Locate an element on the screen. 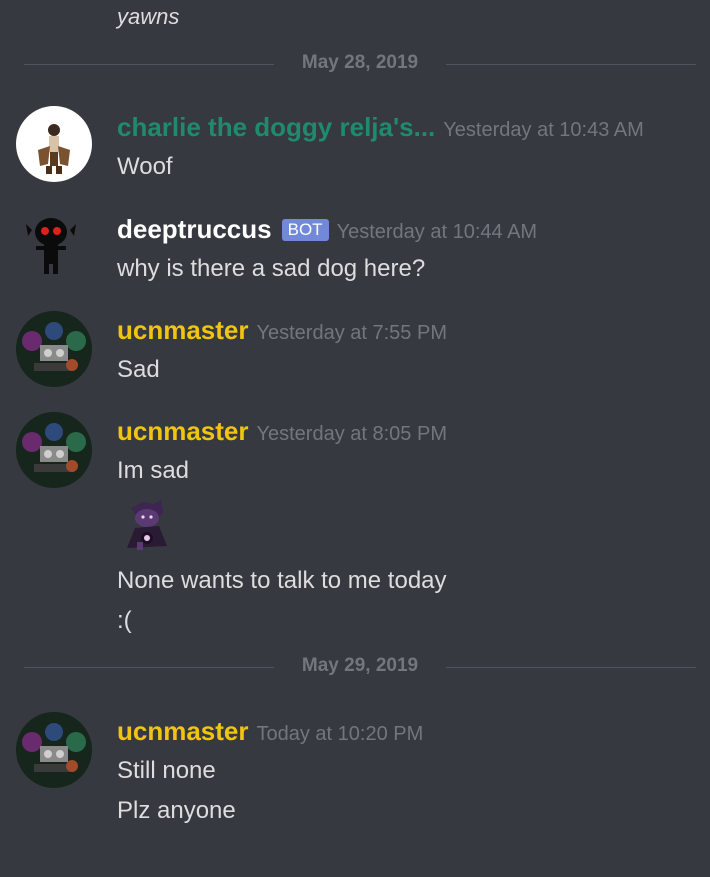  message-text: why is there a sad dog here? is located at coordinates (271, 268).